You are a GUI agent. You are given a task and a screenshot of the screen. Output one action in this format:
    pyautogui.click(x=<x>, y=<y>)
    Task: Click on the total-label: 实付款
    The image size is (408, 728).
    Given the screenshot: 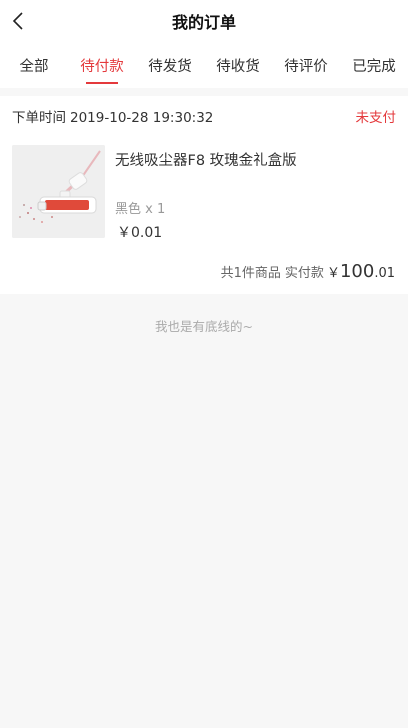 What is the action you would take?
    pyautogui.click(x=304, y=273)
    